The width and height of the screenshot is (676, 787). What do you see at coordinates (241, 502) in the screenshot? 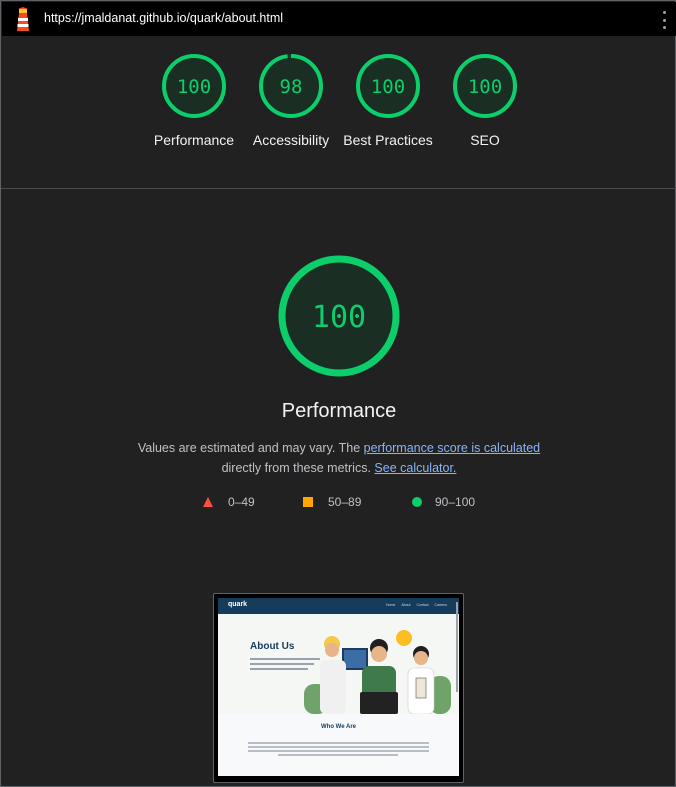
I see `legend-fail-range: 0–49` at bounding box center [241, 502].